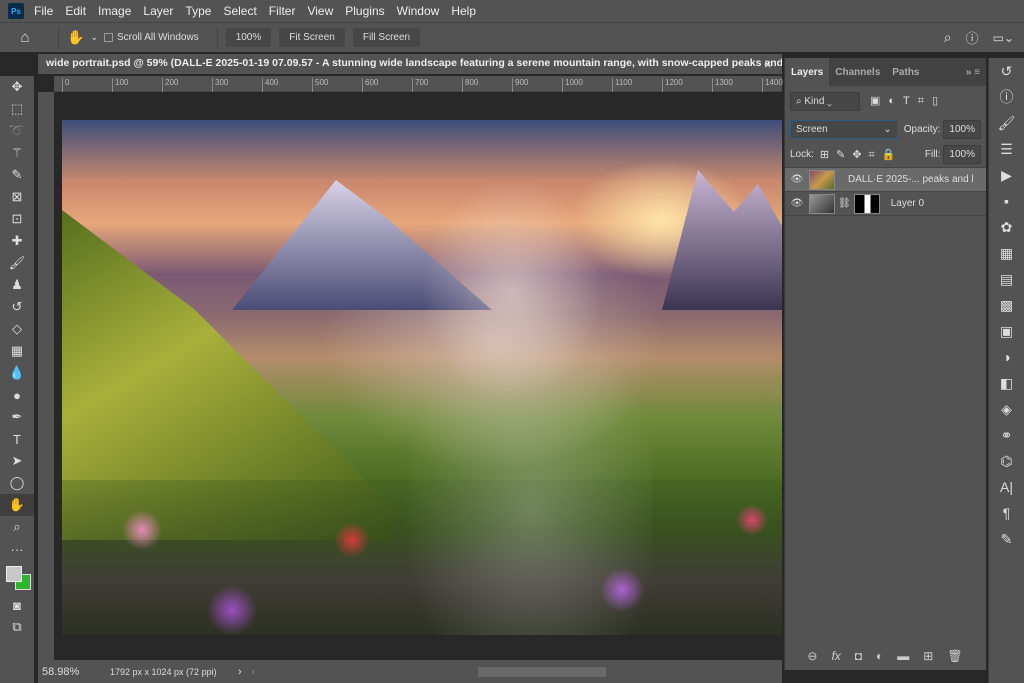 This screenshot has height=683, width=1024. Describe the element at coordinates (158, 11) in the screenshot. I see `menu-layer: Layer` at that location.